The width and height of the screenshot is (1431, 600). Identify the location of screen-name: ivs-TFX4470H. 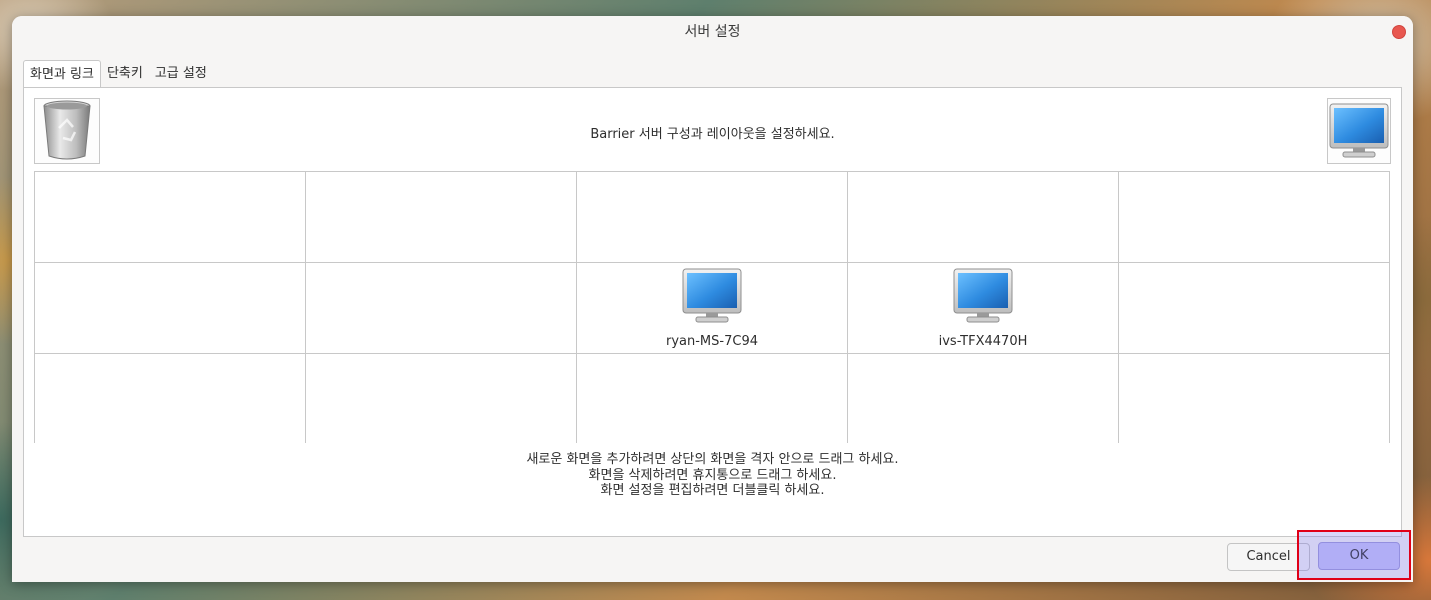
(983, 341).